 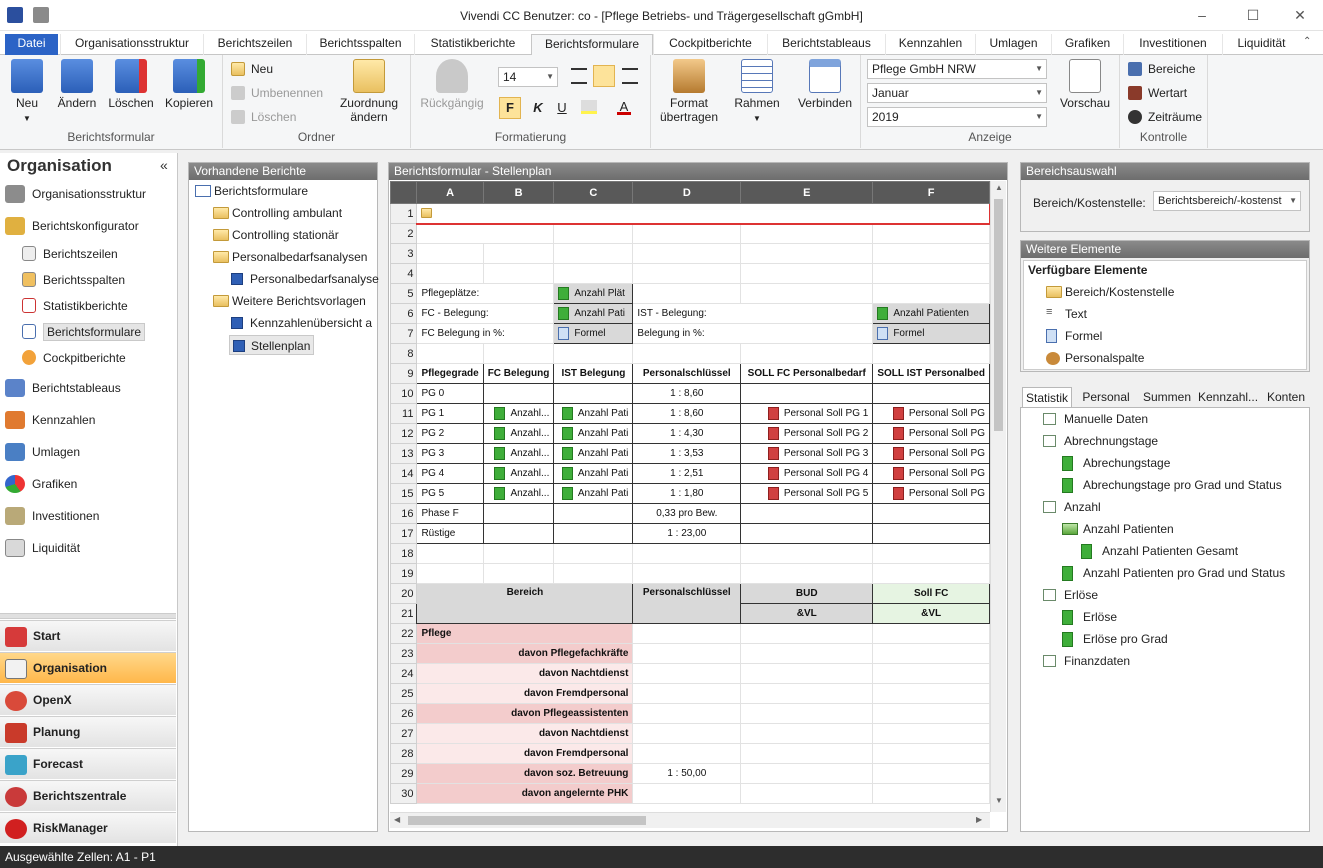 What do you see at coordinates (131, 84) in the screenshot?
I see `loeschen-button: Löschen` at bounding box center [131, 84].